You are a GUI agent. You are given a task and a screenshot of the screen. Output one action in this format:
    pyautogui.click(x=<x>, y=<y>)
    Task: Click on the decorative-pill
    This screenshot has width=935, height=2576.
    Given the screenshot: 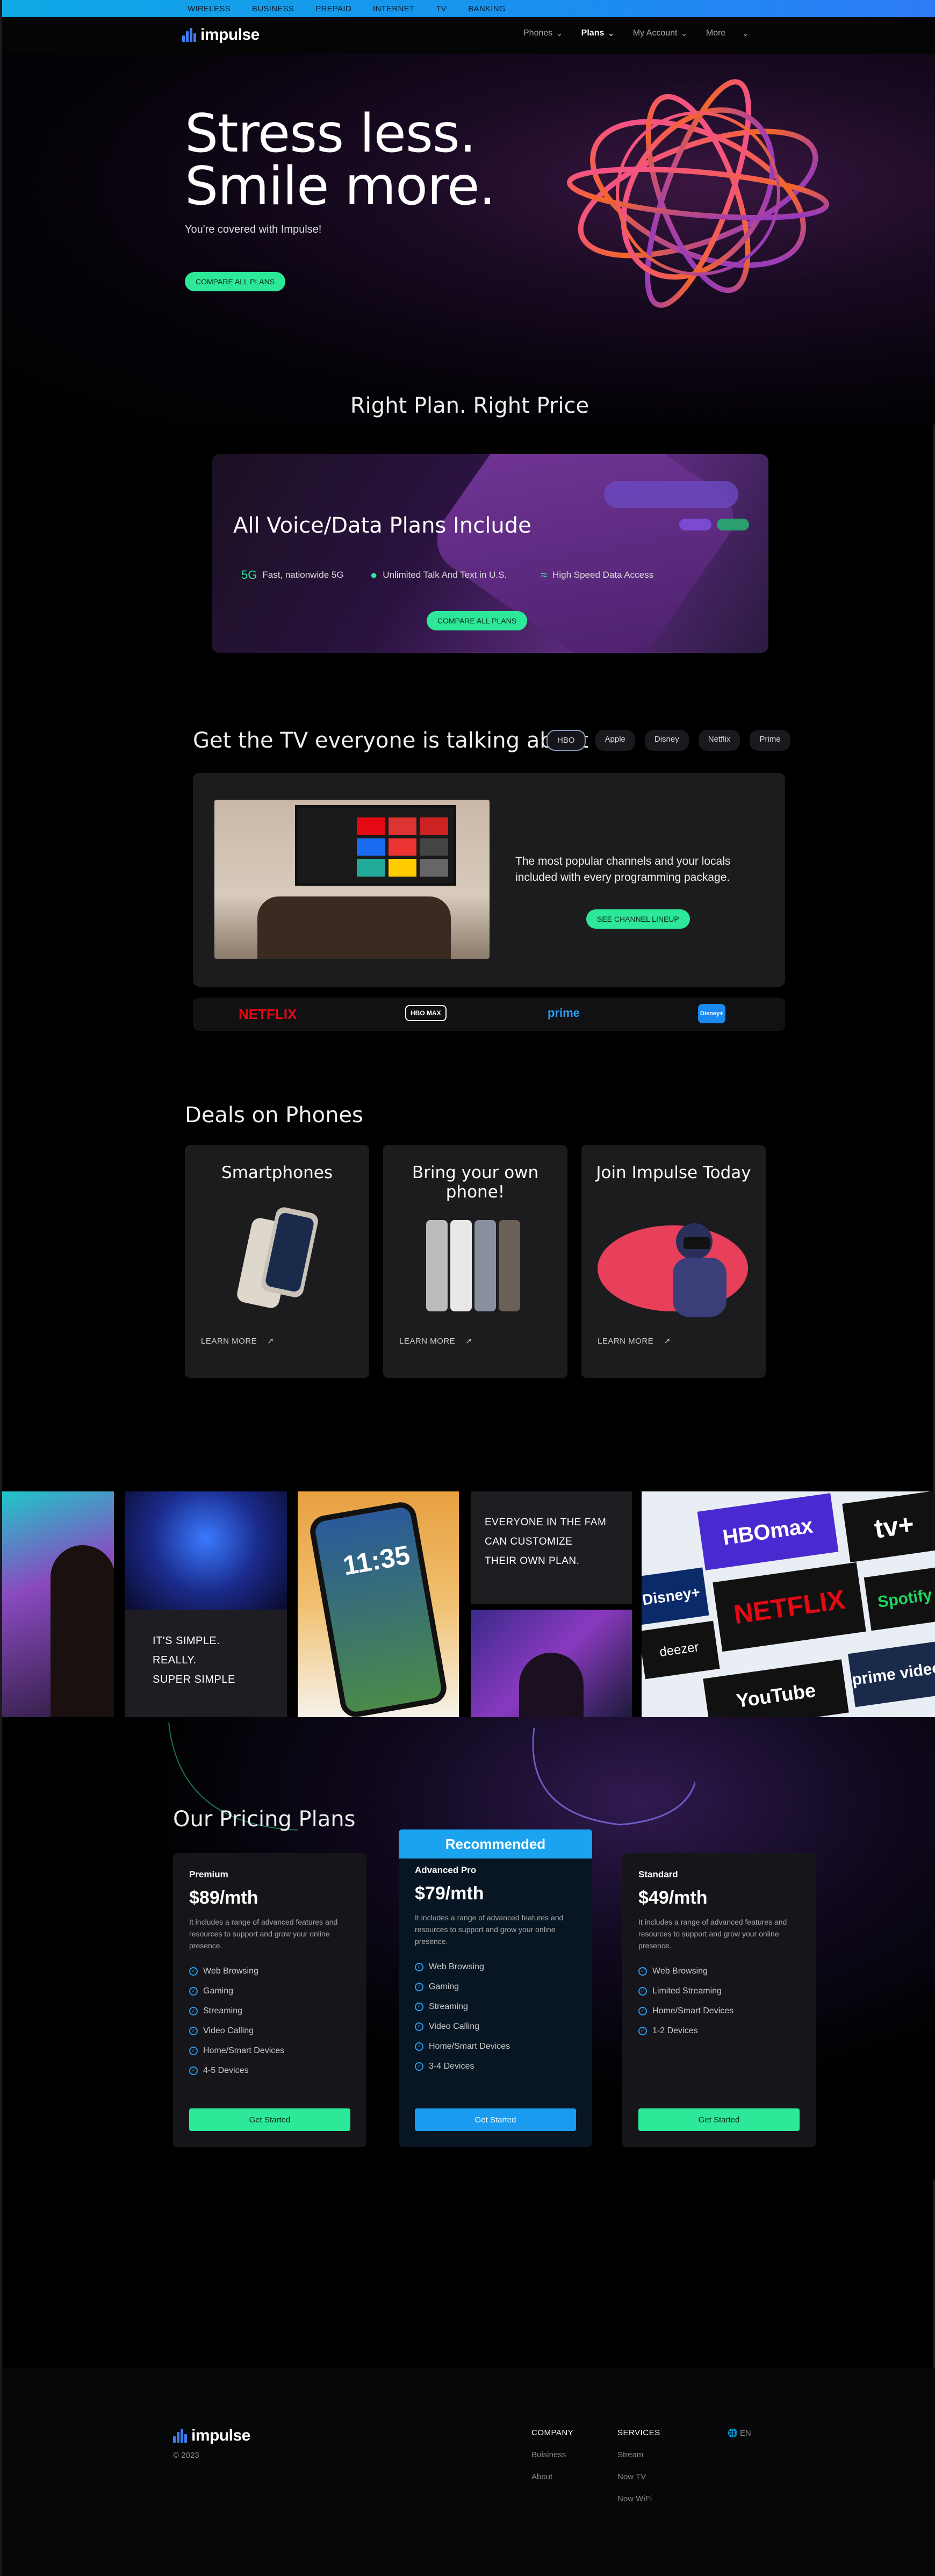 What is the action you would take?
    pyautogui.click(x=733, y=524)
    